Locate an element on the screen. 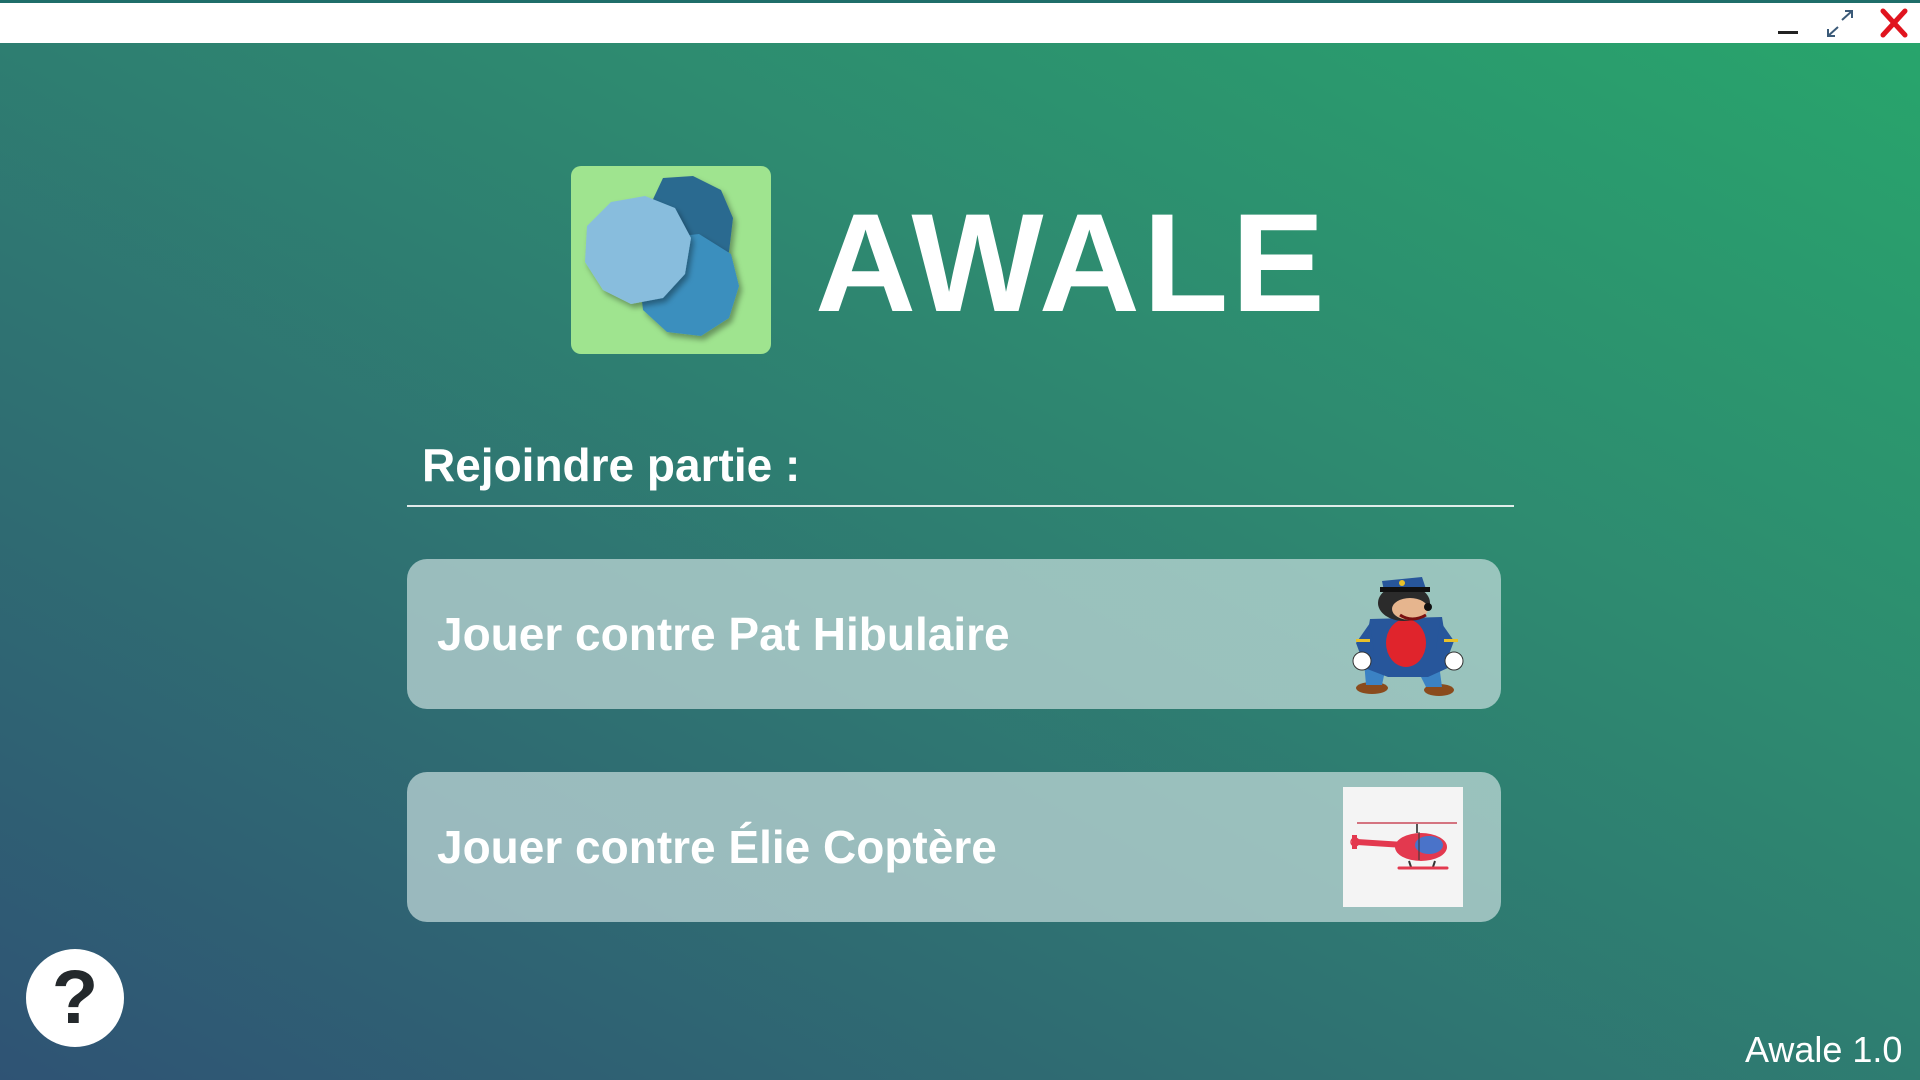  title-bar is located at coordinates (960, 21).